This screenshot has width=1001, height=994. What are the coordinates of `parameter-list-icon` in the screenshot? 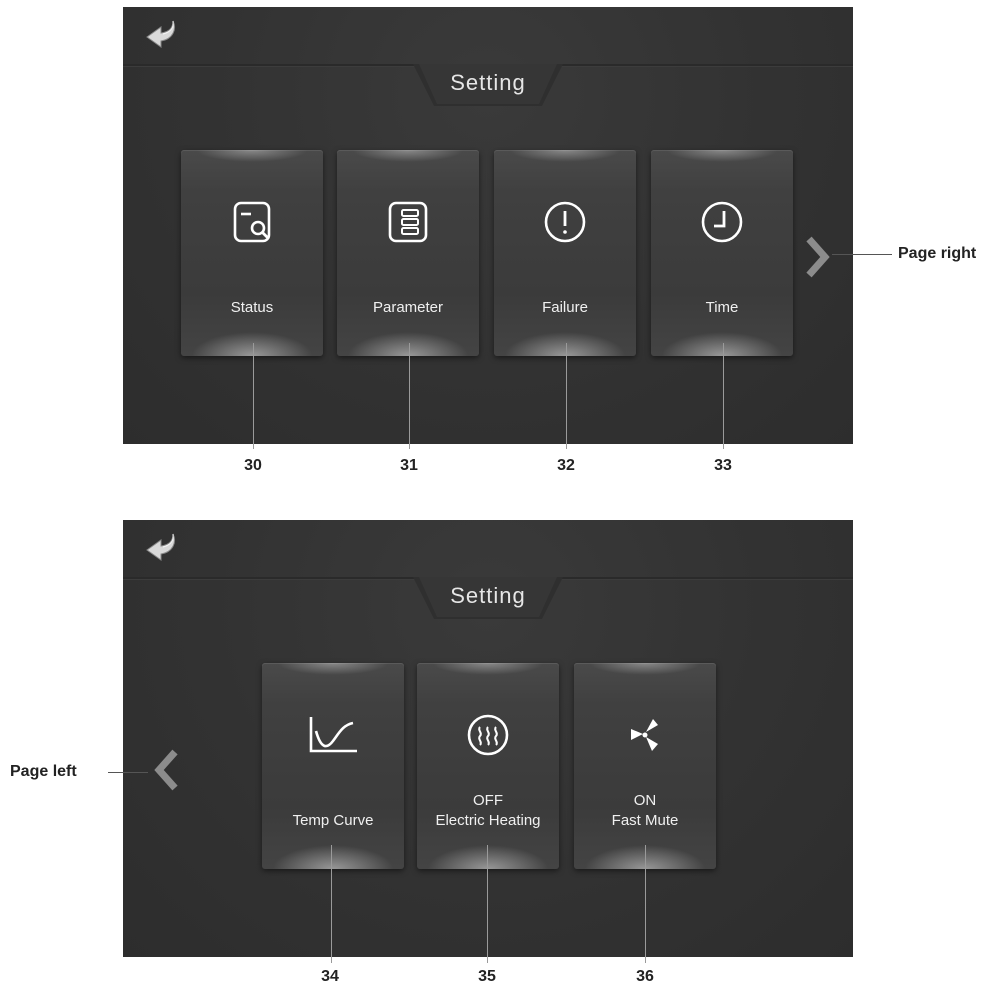 It's located at (408, 222).